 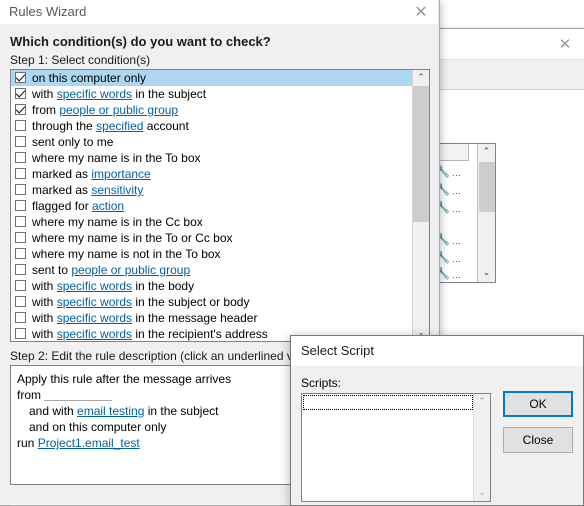 I want to click on scripts-label: Scripts:, so click(x=321, y=383).